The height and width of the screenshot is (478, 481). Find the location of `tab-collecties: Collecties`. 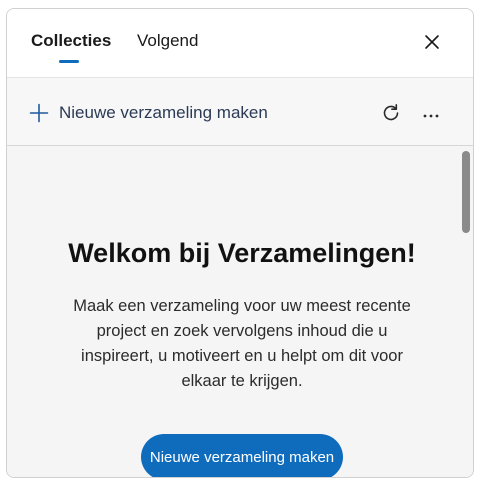

tab-collecties: Collecties is located at coordinates (71, 41).